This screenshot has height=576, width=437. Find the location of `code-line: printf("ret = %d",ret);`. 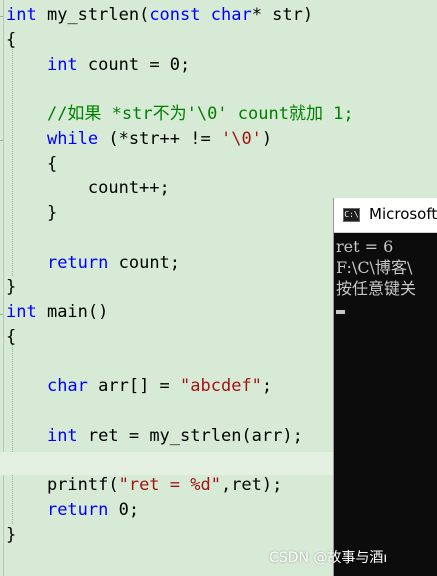

code-line: printf("ret = %d",ret); is located at coordinates (144, 485).